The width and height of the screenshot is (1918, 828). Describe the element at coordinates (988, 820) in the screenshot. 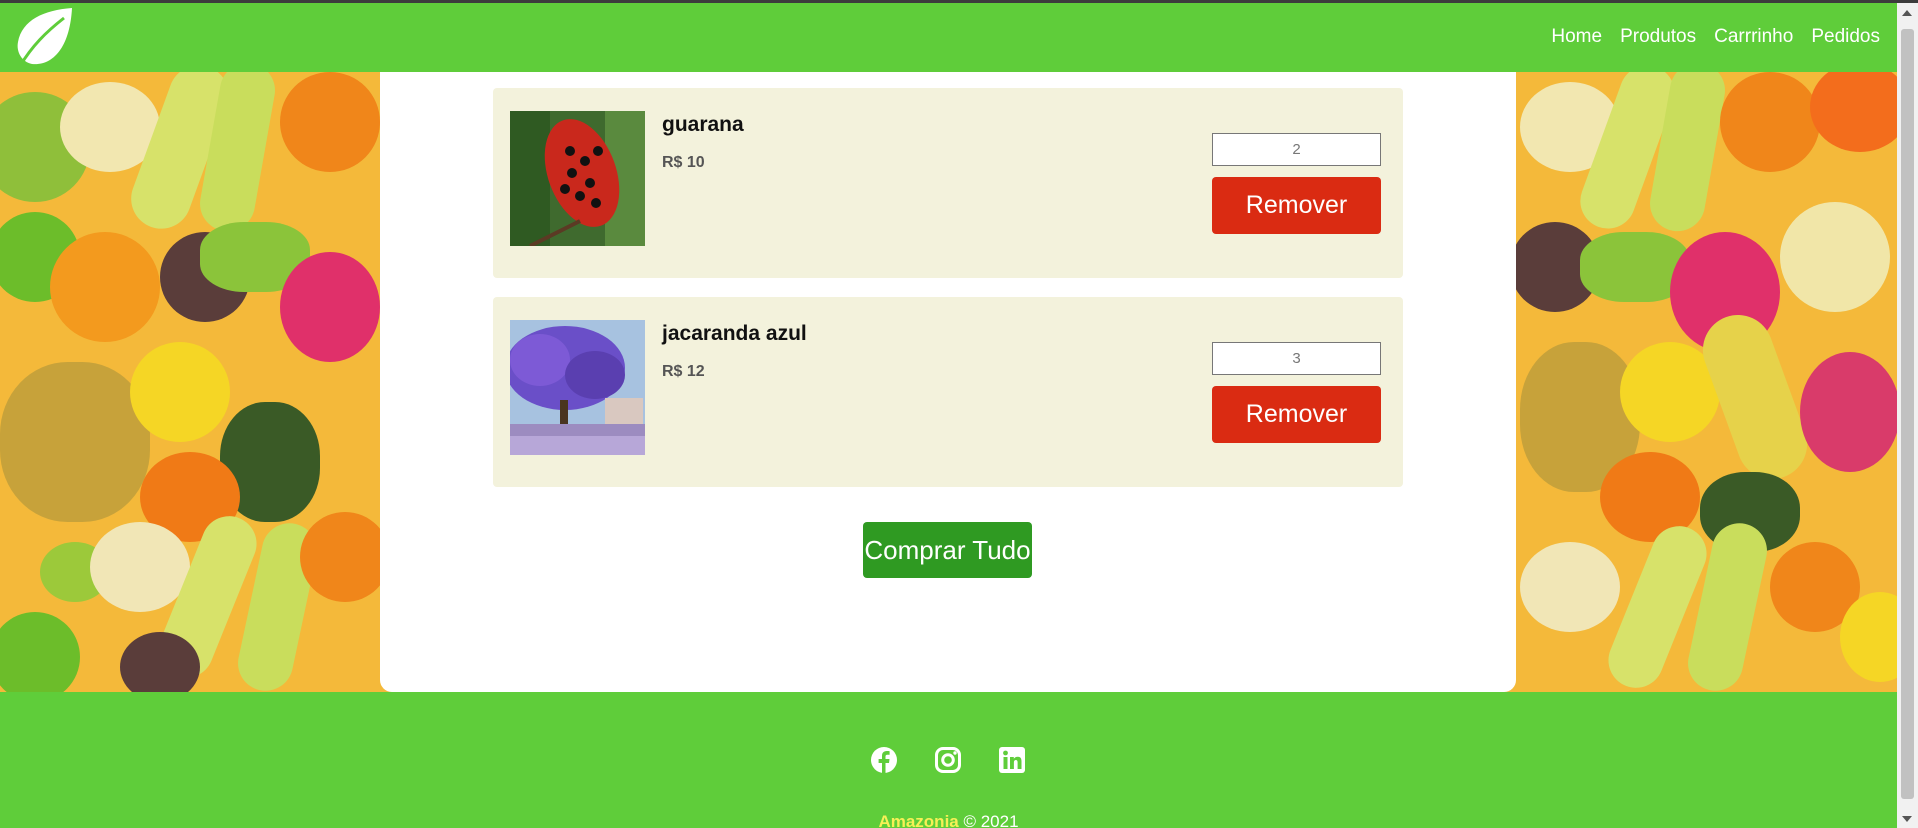

I see `copyright-text: © 2021` at that location.